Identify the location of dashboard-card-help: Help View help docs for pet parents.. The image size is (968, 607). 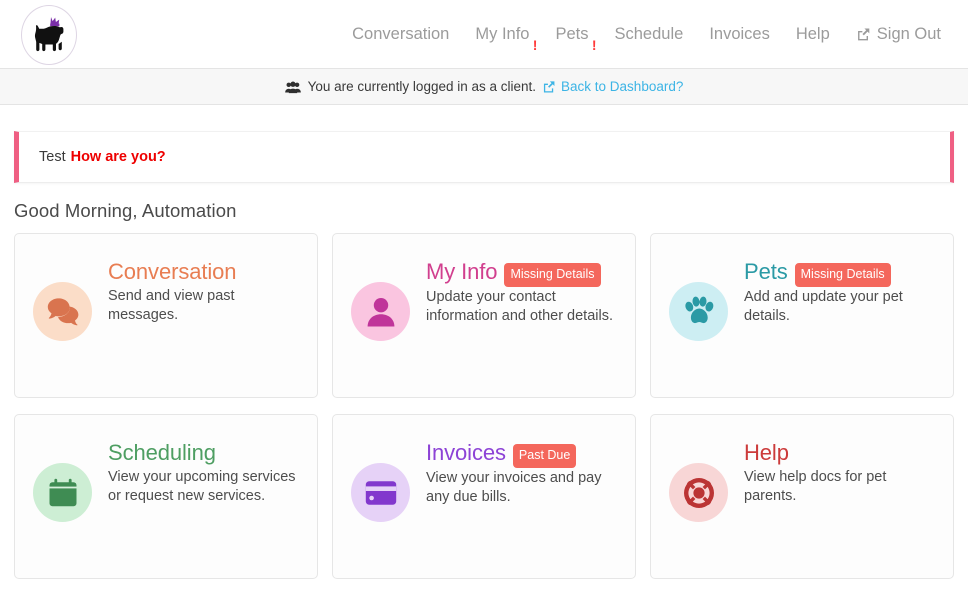
(802, 496).